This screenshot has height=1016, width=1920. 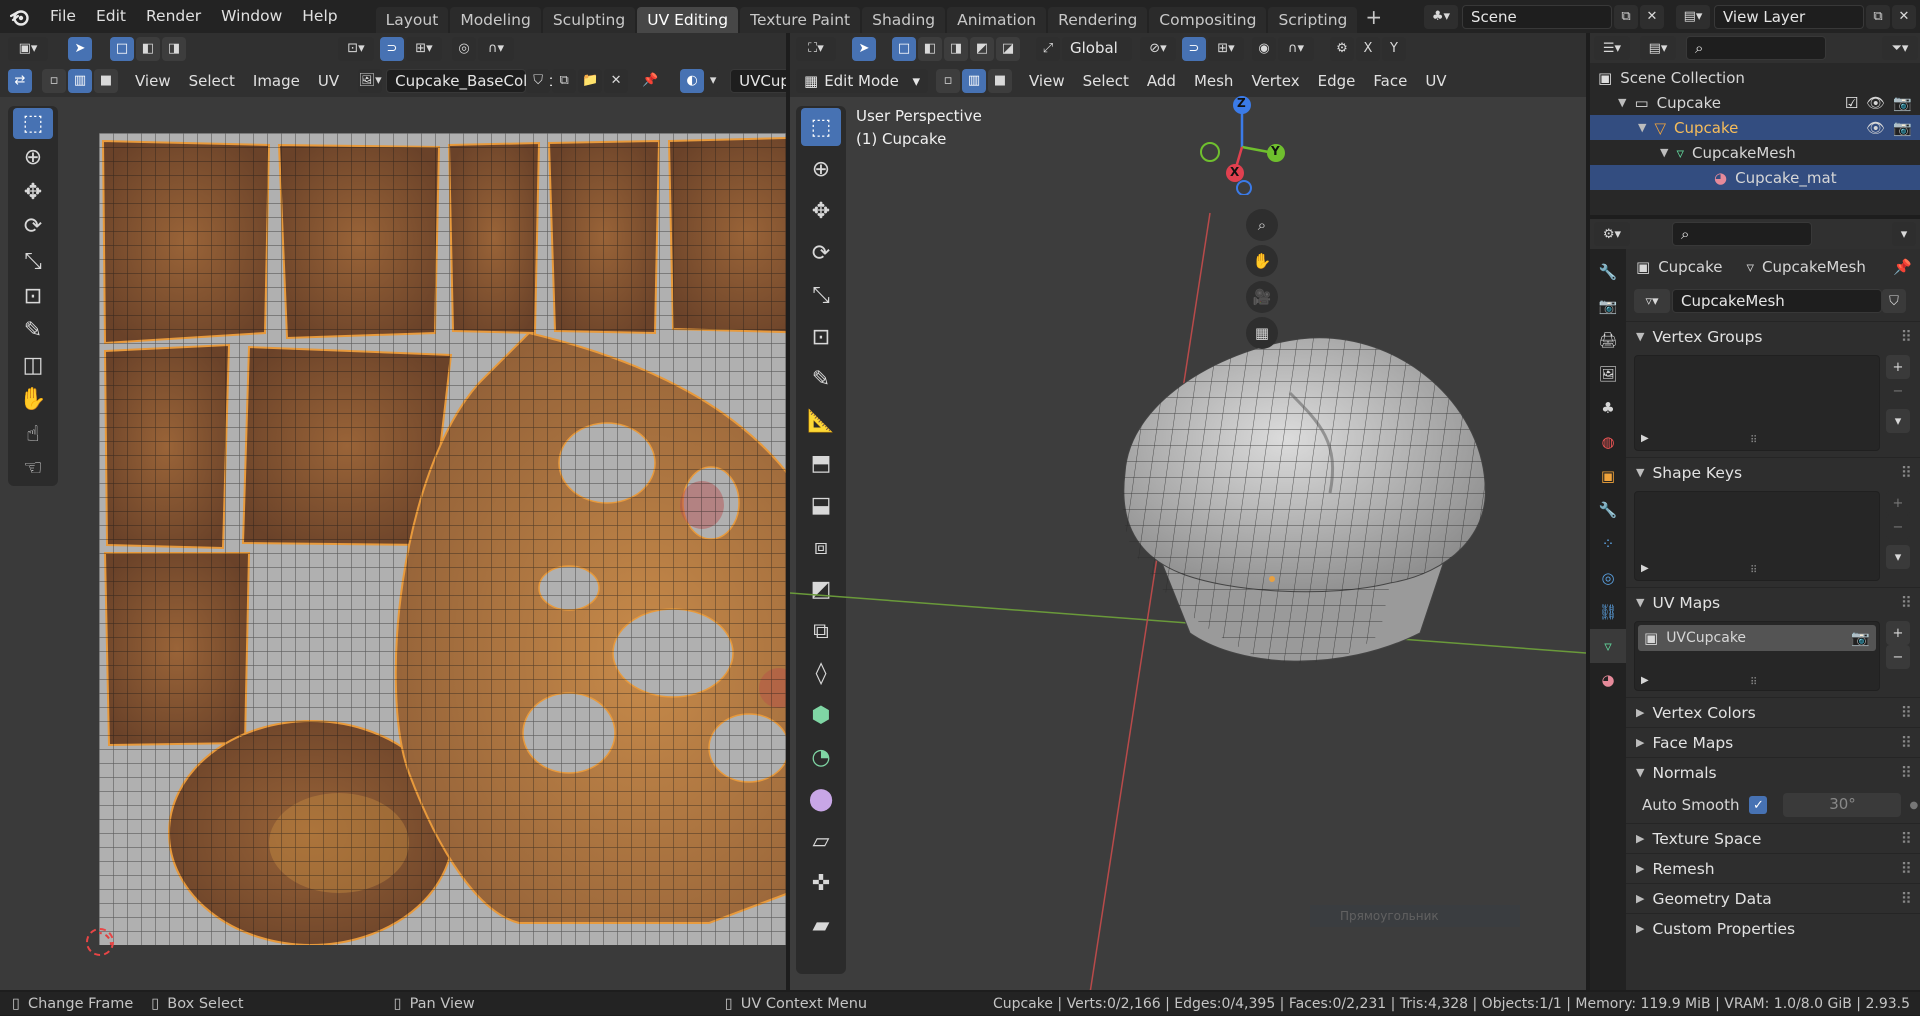 I want to click on remove-vertex-group-button: −, so click(x=1898, y=391).